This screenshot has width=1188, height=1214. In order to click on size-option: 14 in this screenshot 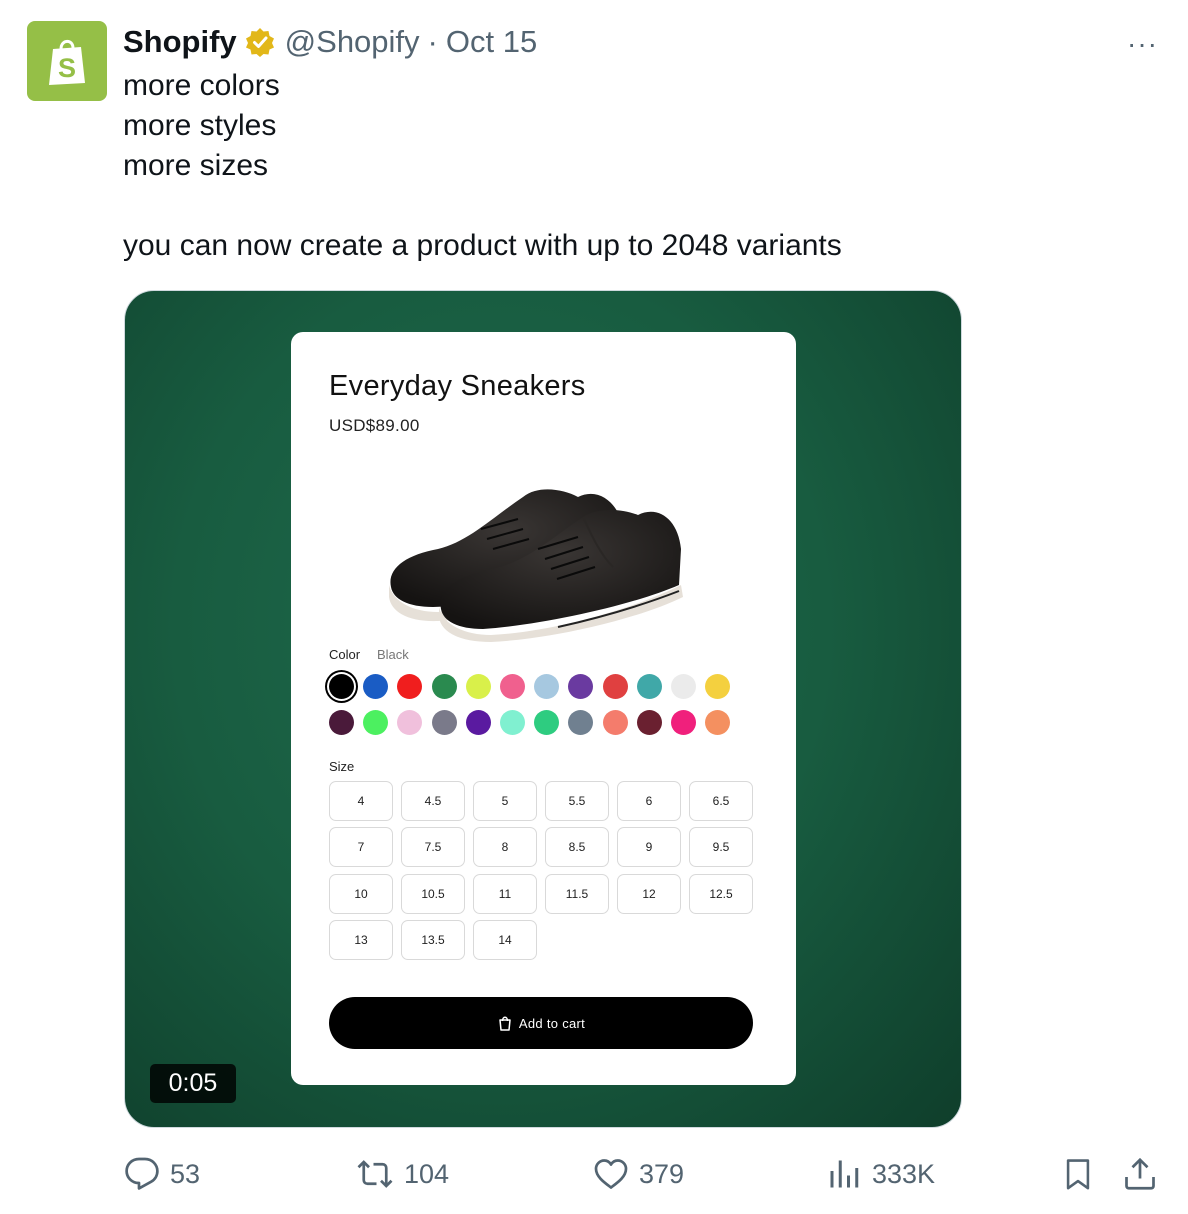, I will do `click(505, 939)`.